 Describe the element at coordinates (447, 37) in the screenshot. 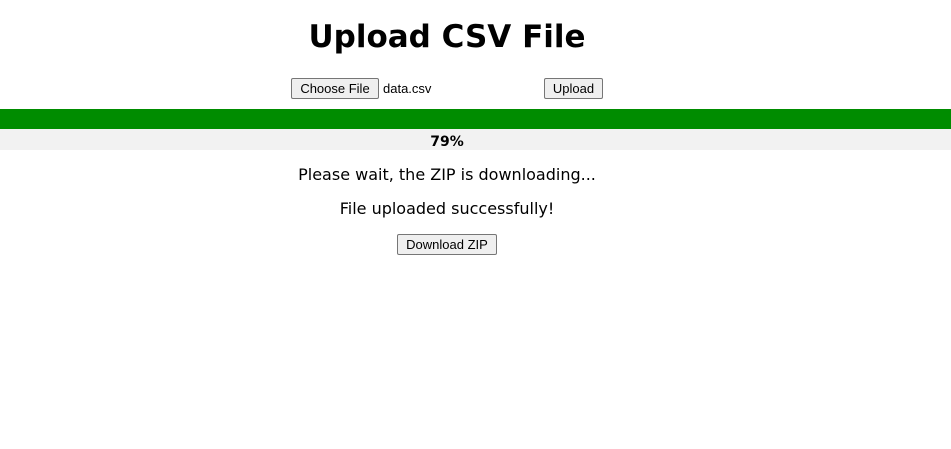

I see `page-title: Upload CSV File` at that location.